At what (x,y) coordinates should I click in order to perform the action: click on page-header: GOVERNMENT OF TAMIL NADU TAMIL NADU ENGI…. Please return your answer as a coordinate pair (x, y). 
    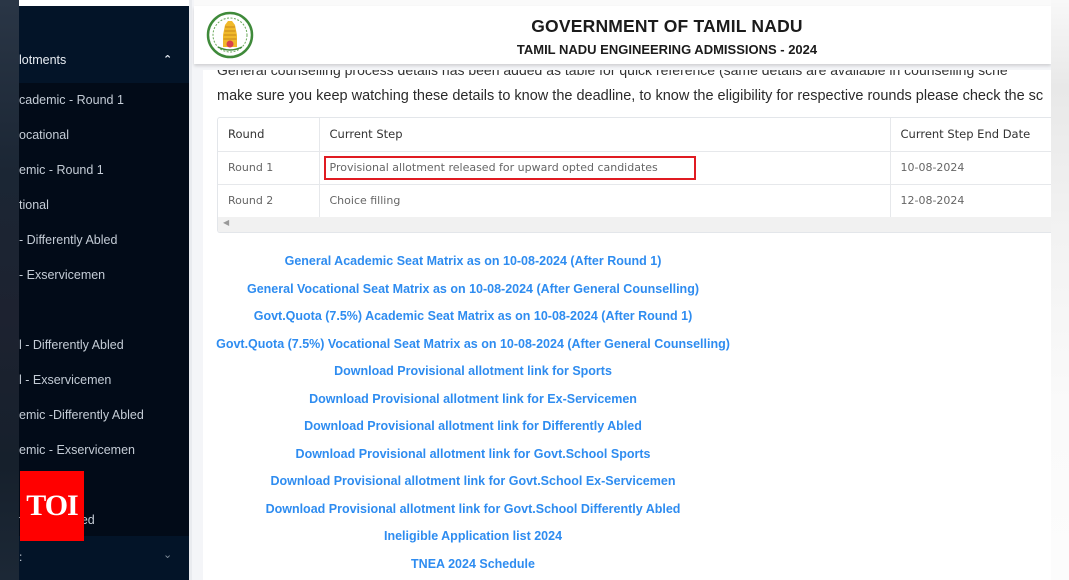
    Looking at the image, I should click on (622, 35).